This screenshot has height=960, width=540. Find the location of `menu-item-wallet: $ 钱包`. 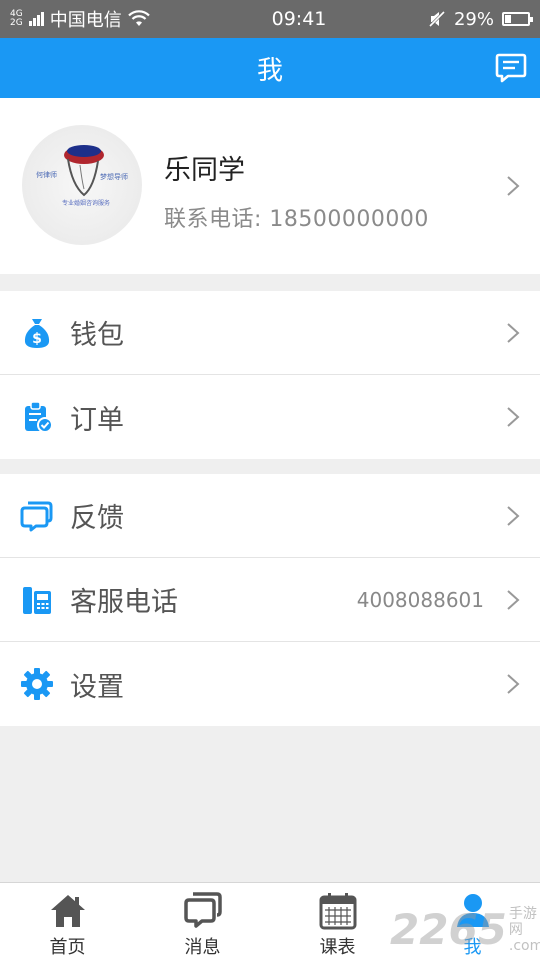

menu-item-wallet: $ 钱包 is located at coordinates (270, 333).